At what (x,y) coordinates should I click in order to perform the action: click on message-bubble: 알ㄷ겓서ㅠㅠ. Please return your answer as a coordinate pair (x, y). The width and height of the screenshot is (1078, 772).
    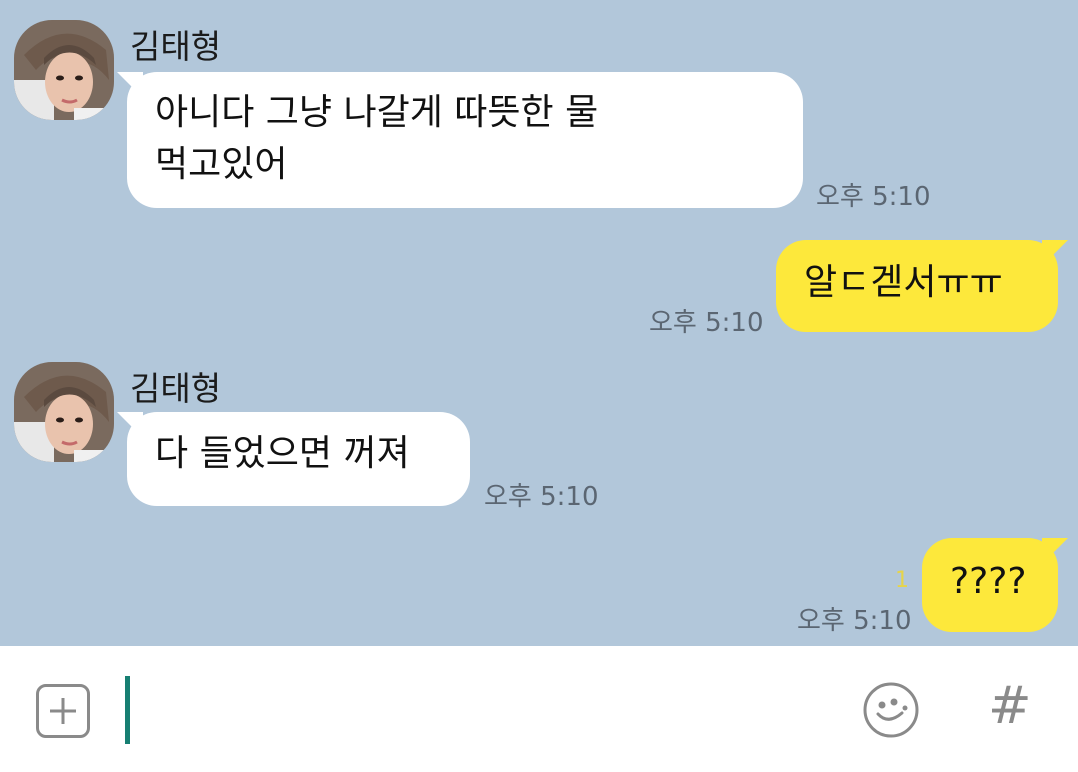
    Looking at the image, I should click on (922, 286).